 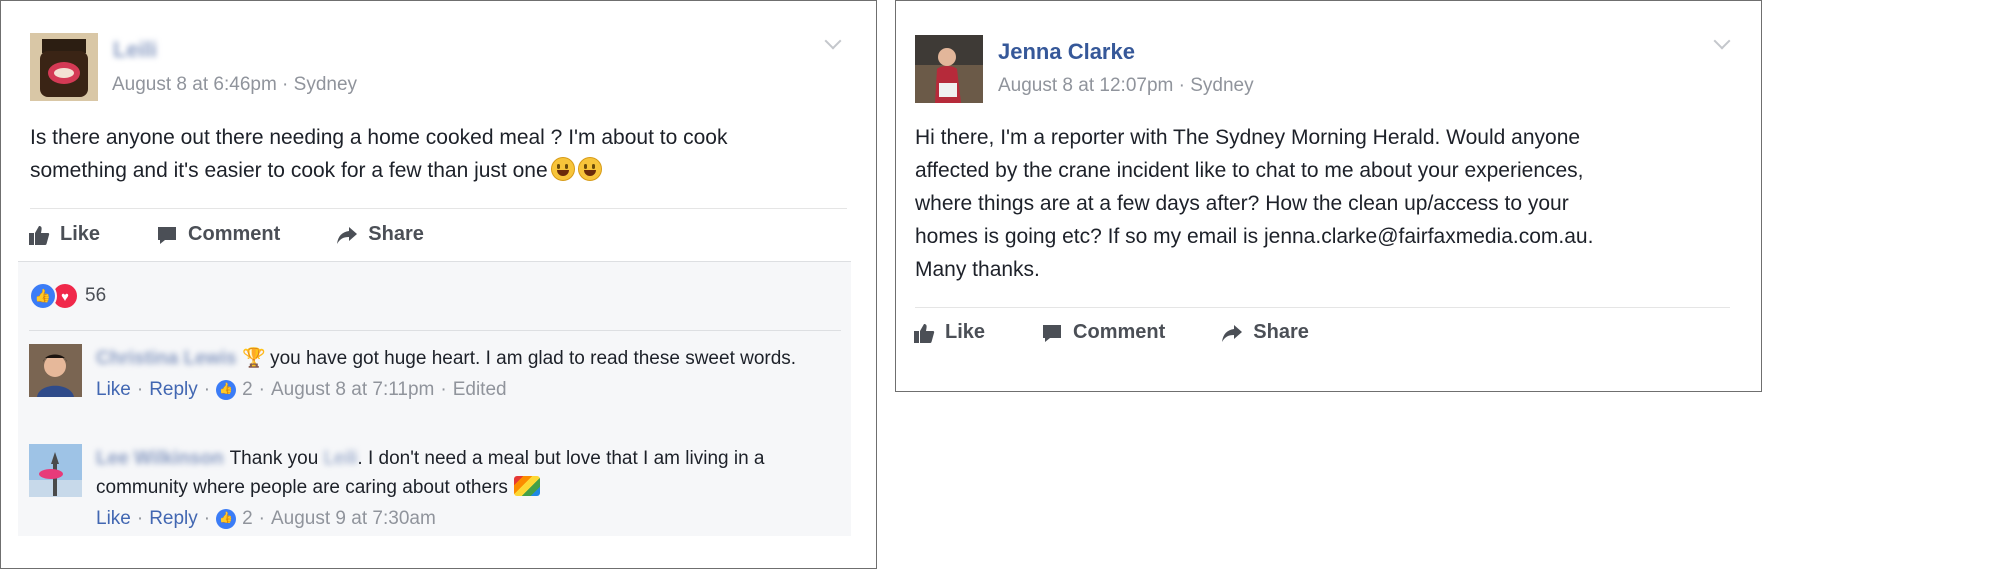 What do you see at coordinates (67, 296) in the screenshot?
I see `reaction-summary: 👍 ♥ 56` at bounding box center [67, 296].